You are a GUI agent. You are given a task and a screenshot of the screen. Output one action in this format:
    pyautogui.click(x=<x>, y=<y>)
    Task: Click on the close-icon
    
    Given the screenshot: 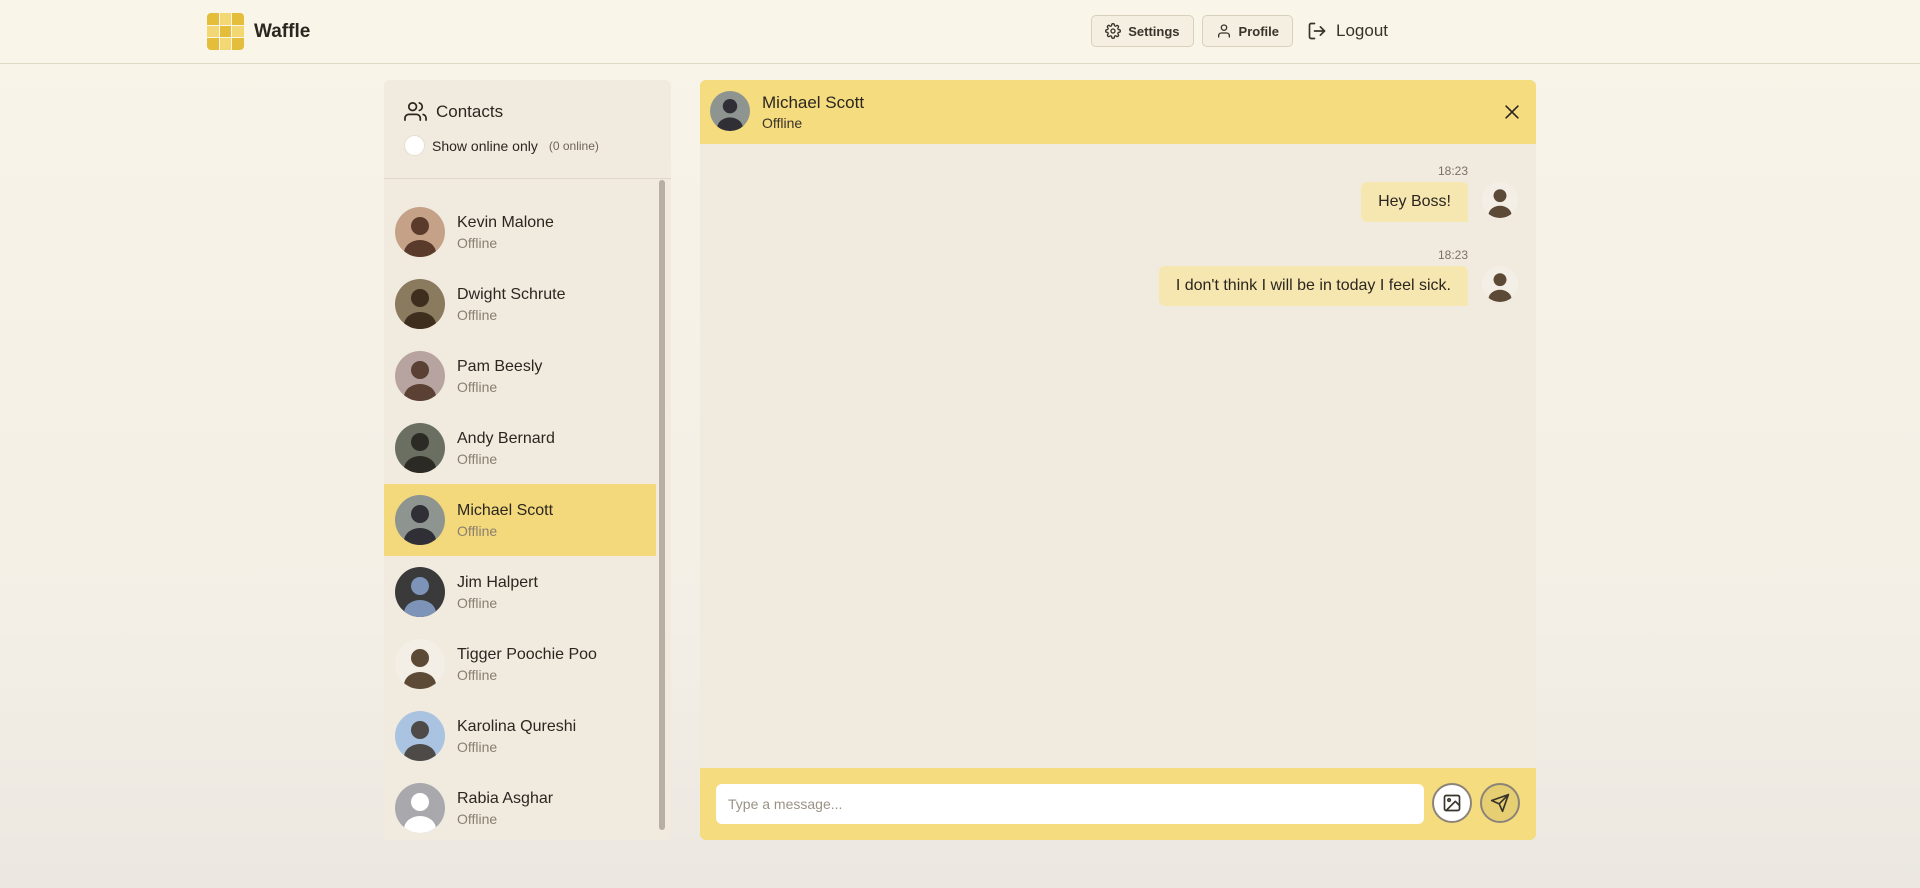 What is the action you would take?
    pyautogui.click(x=1512, y=112)
    